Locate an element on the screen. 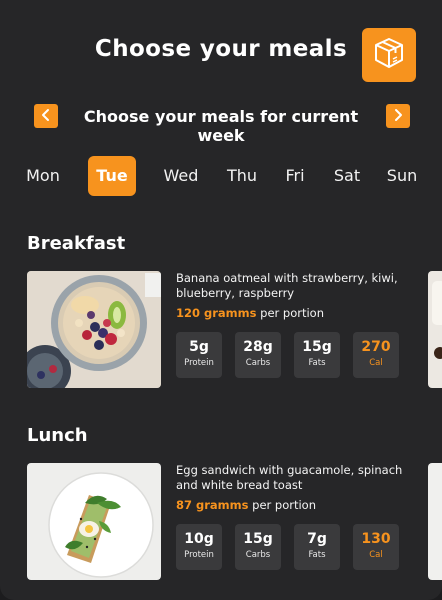 The image size is (442, 600). tab-sat: Sat is located at coordinates (347, 176).